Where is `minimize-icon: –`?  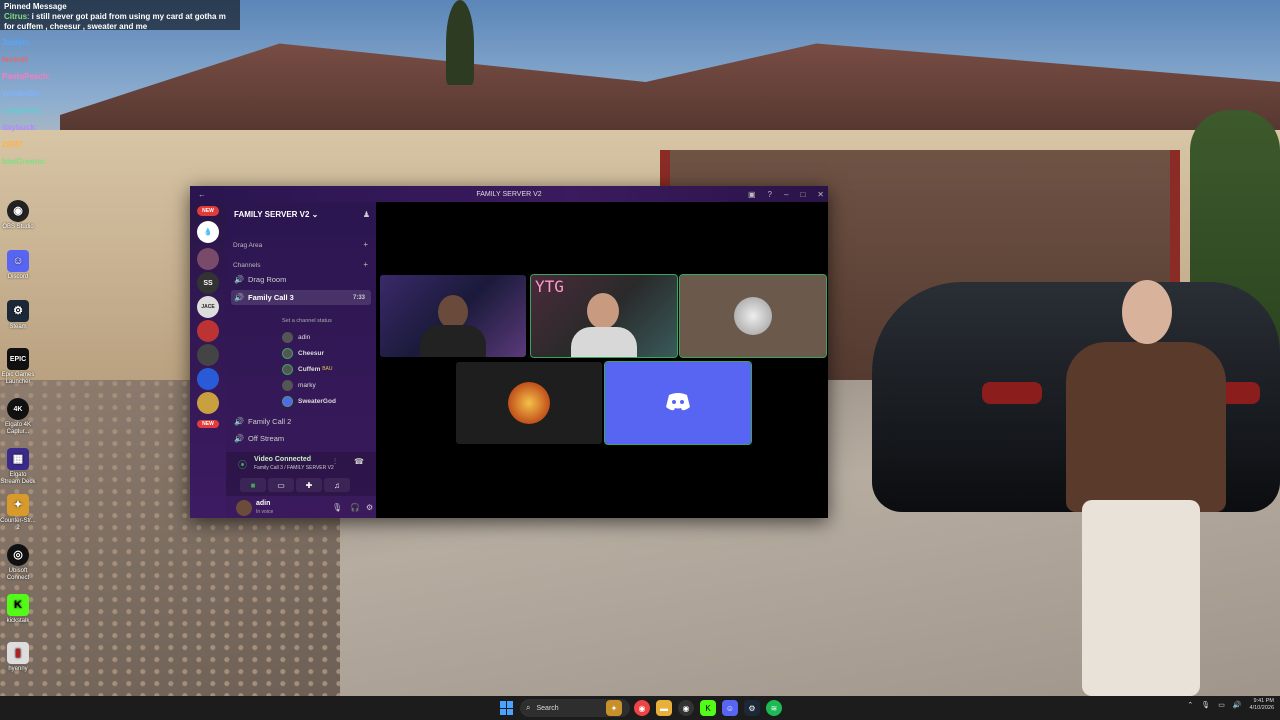 minimize-icon: – is located at coordinates (786, 194).